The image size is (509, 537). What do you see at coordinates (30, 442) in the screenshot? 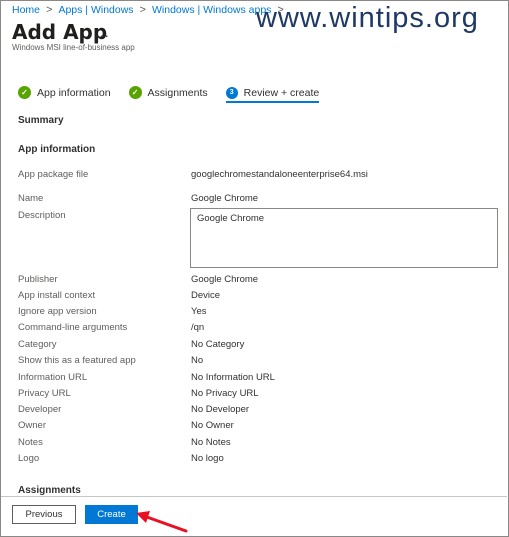
I see `field-label-notes: Notes` at bounding box center [30, 442].